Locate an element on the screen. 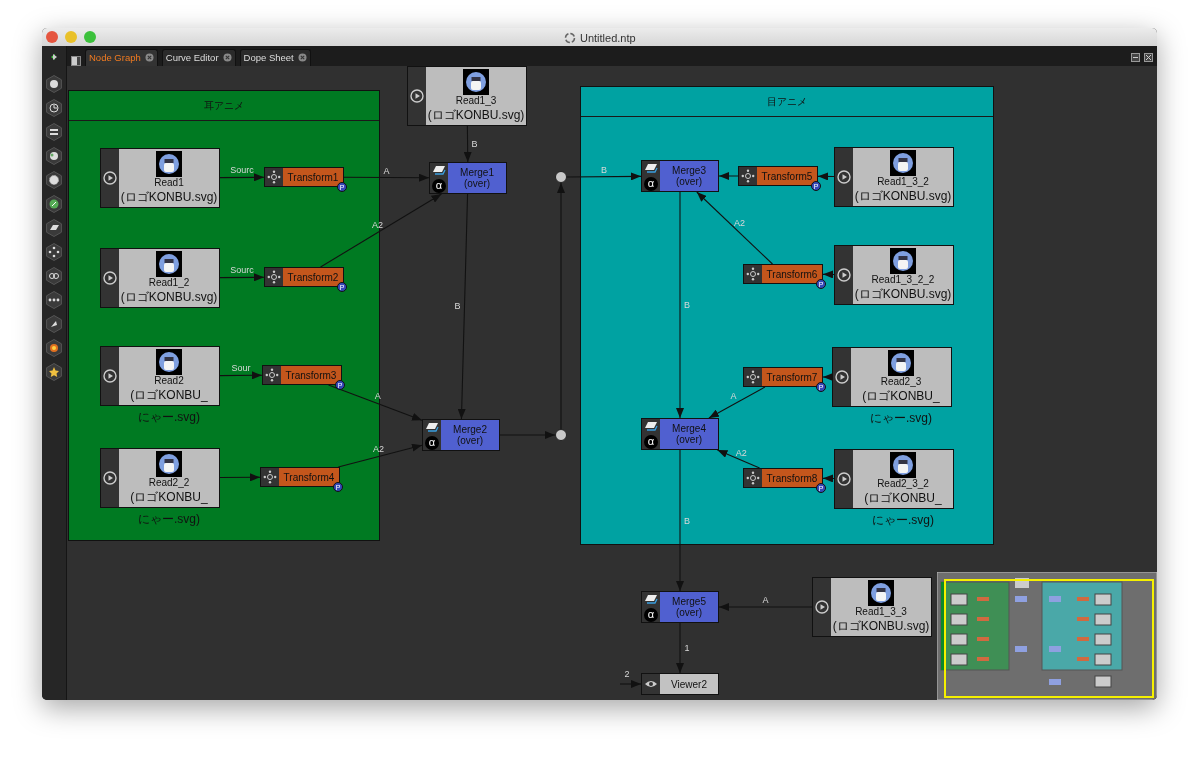 This screenshot has height=758, width=1200. minimize-icon is located at coordinates (1135, 57).